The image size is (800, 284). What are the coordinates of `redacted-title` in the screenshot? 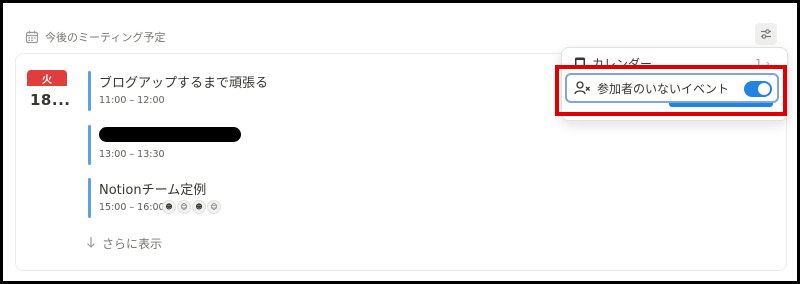 It's located at (170, 134).